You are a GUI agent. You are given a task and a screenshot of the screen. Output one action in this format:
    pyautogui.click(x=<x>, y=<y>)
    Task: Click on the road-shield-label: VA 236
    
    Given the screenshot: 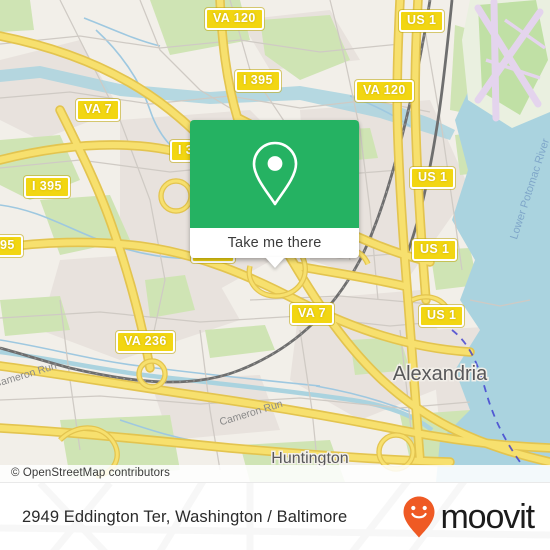 What is the action you would take?
    pyautogui.click(x=145, y=341)
    